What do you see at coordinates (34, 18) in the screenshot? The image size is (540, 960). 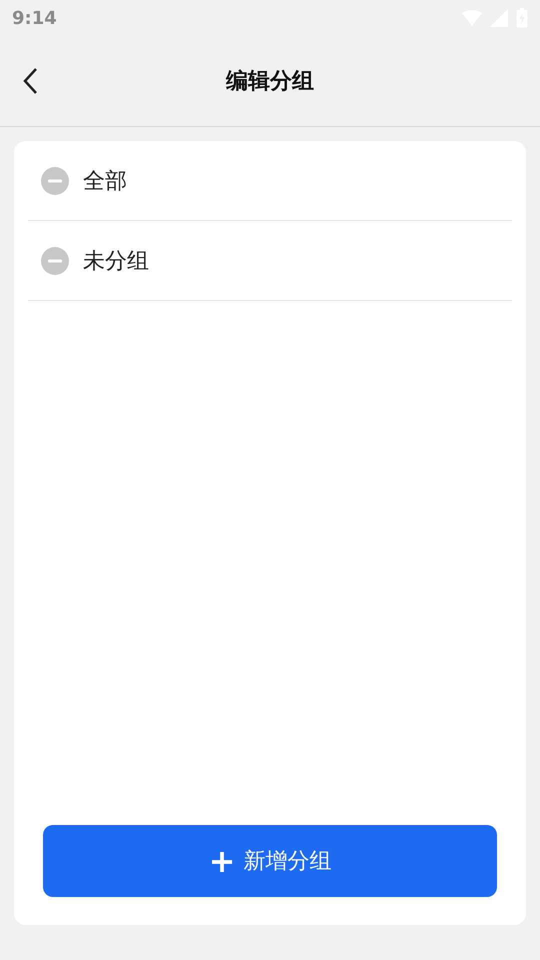 I see `status-time: 9:14` at bounding box center [34, 18].